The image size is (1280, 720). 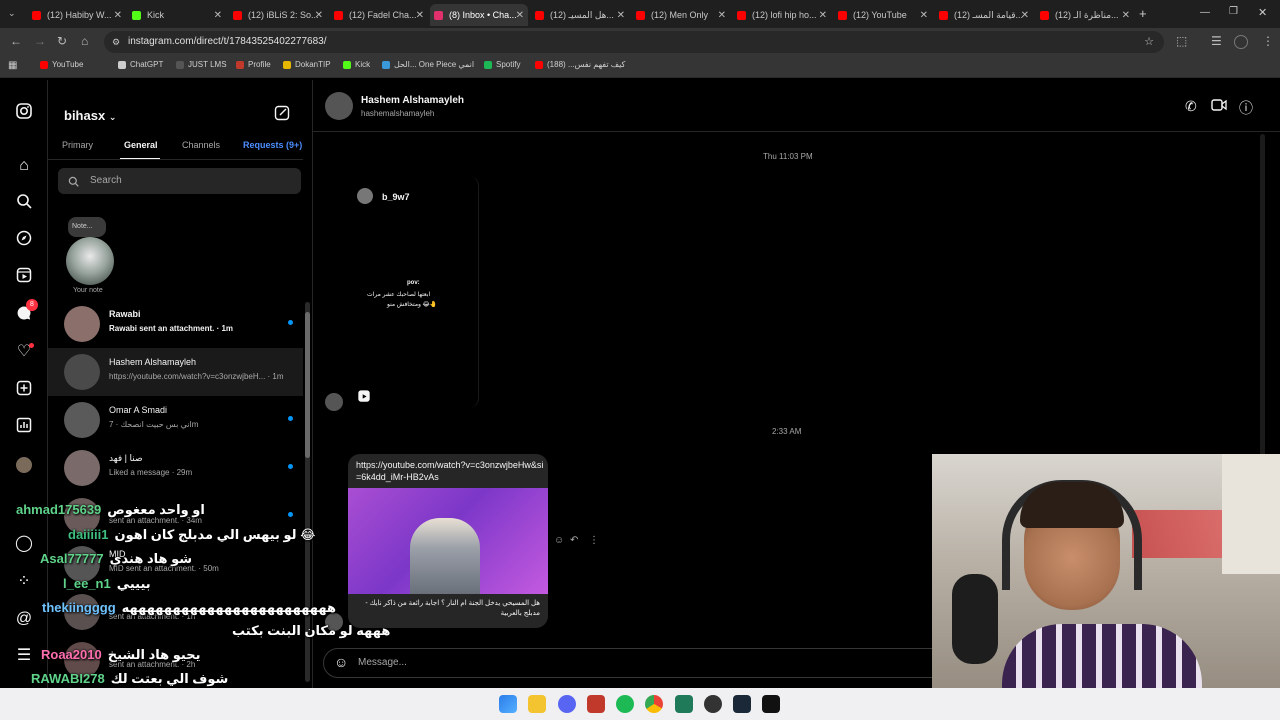 I want to click on also-from-meta-icon: ⁘, so click(x=24, y=582).